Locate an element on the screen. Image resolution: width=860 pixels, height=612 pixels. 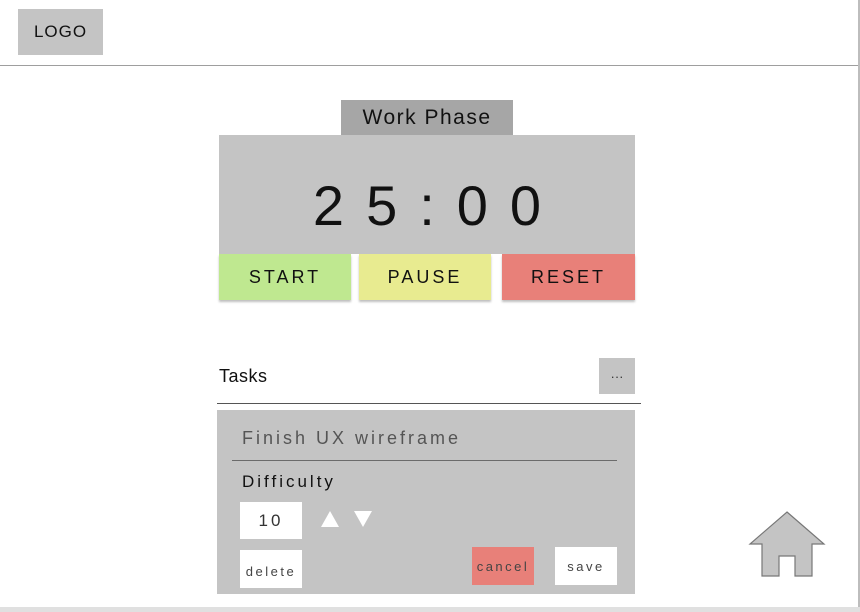
start-button: START is located at coordinates (285, 277).